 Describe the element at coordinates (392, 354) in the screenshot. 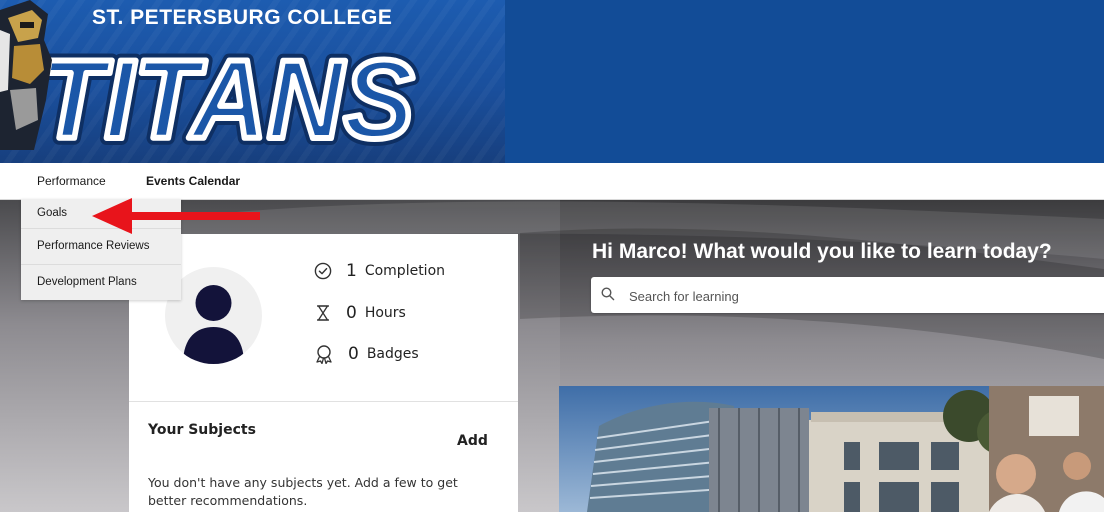

I see `badges-label: Badges` at that location.